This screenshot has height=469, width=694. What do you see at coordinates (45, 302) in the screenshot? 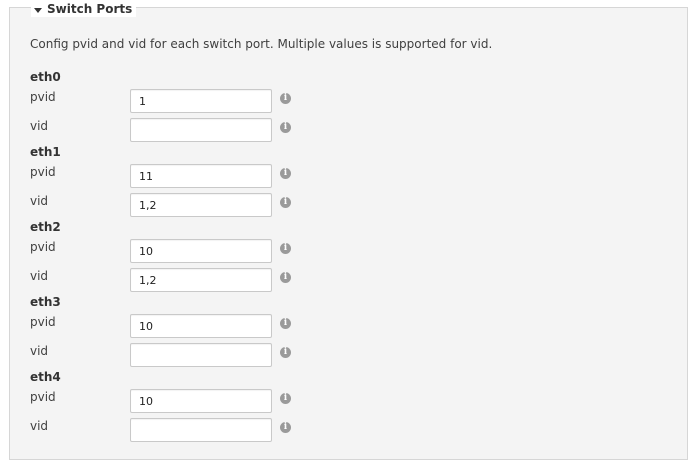
I see `port-heading-eth3: eth3` at bounding box center [45, 302].